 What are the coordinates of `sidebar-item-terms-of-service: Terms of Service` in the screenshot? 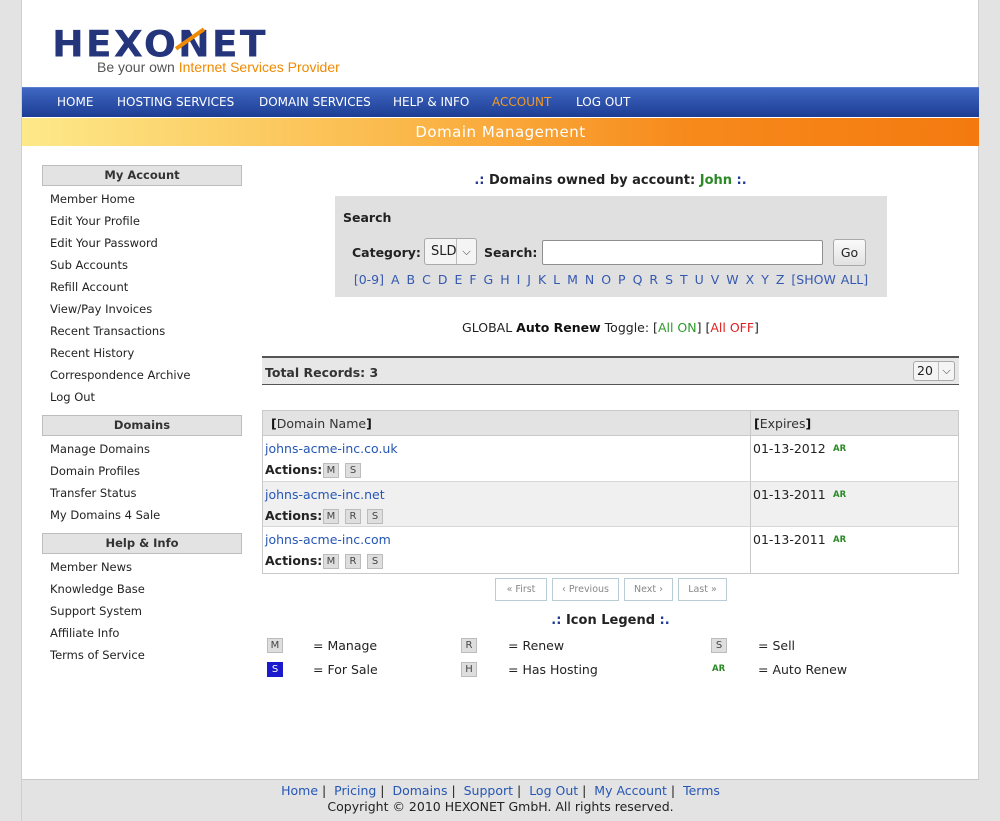 It's located at (97, 655).